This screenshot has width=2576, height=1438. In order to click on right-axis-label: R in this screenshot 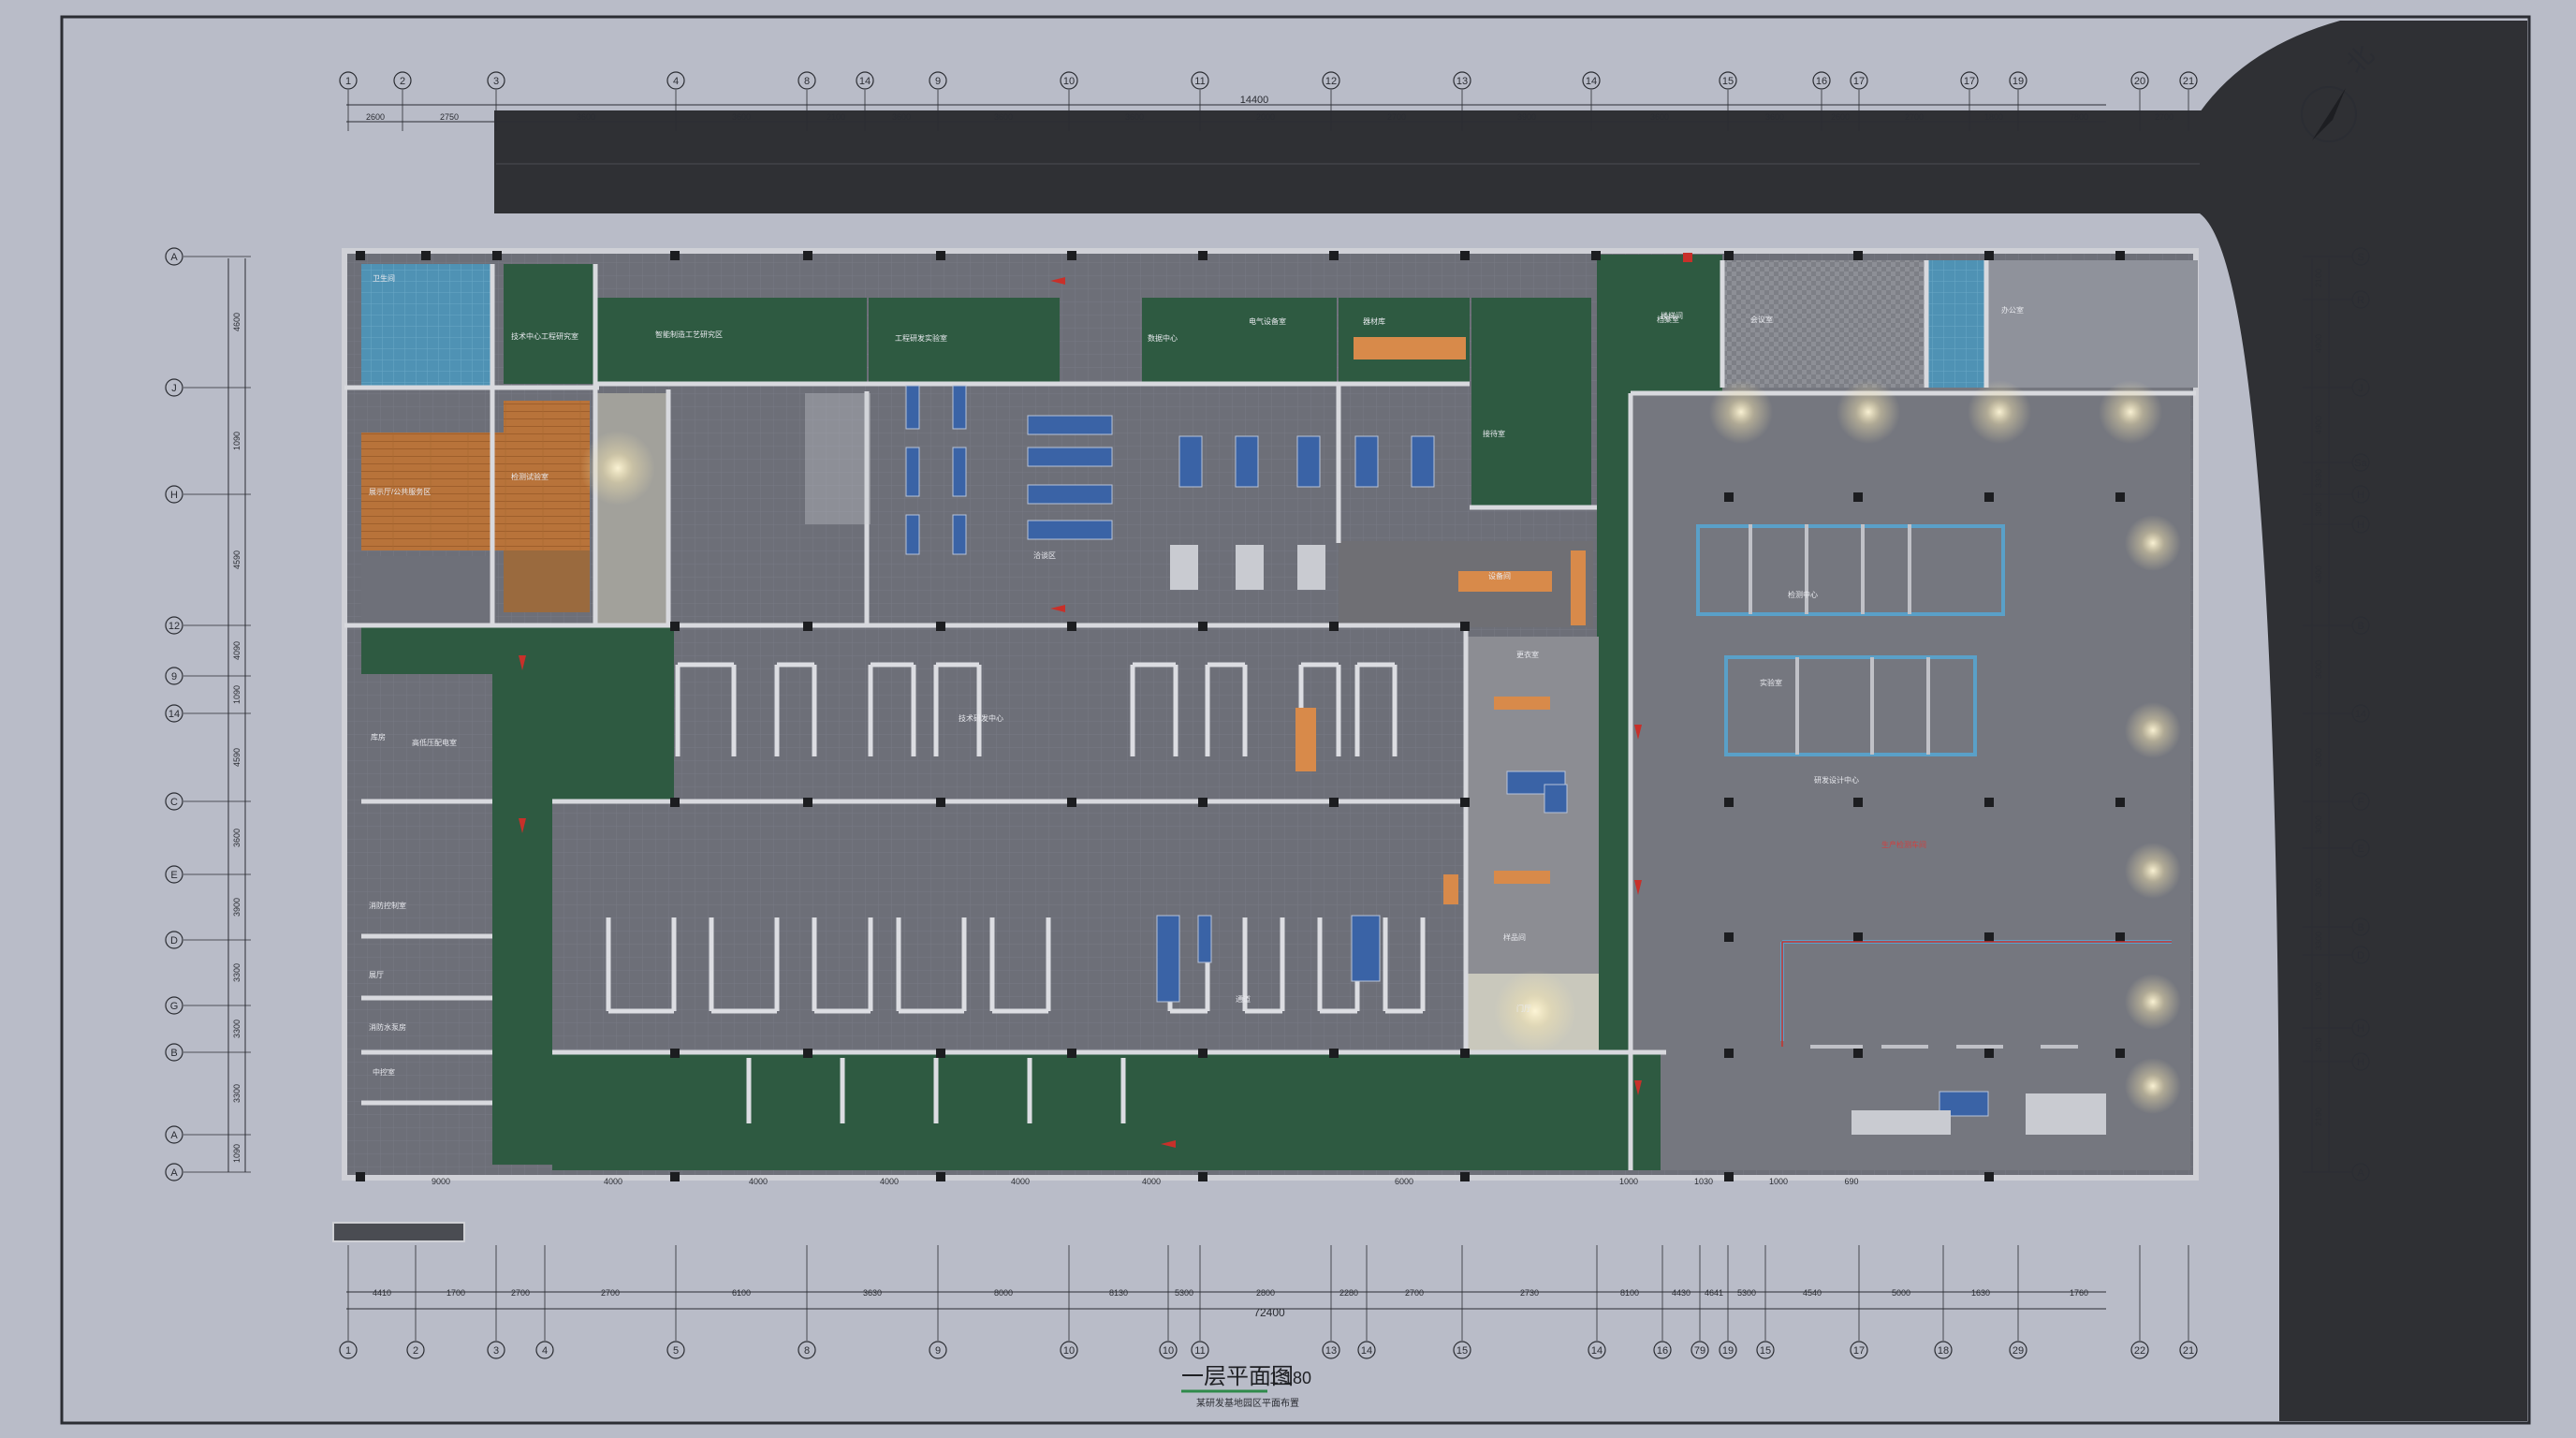, I will do `click(2360, 300)`.